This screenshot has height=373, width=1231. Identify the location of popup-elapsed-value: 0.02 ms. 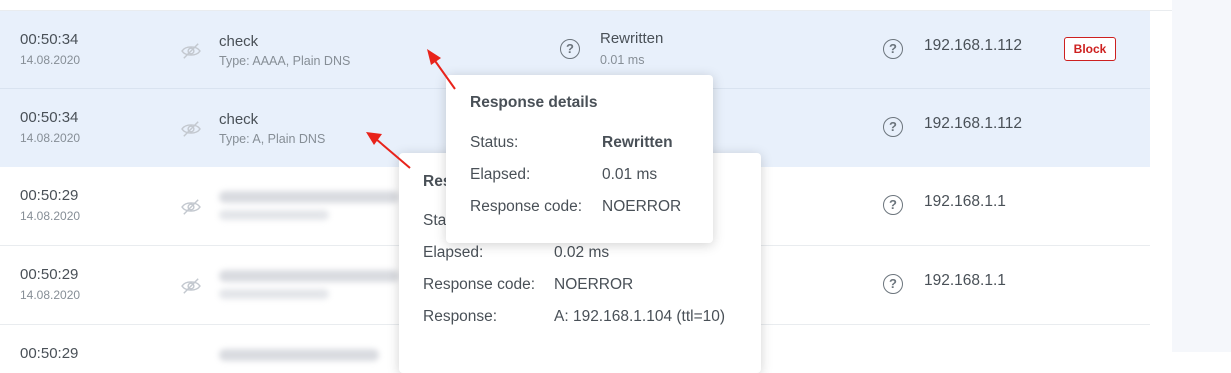
(582, 252).